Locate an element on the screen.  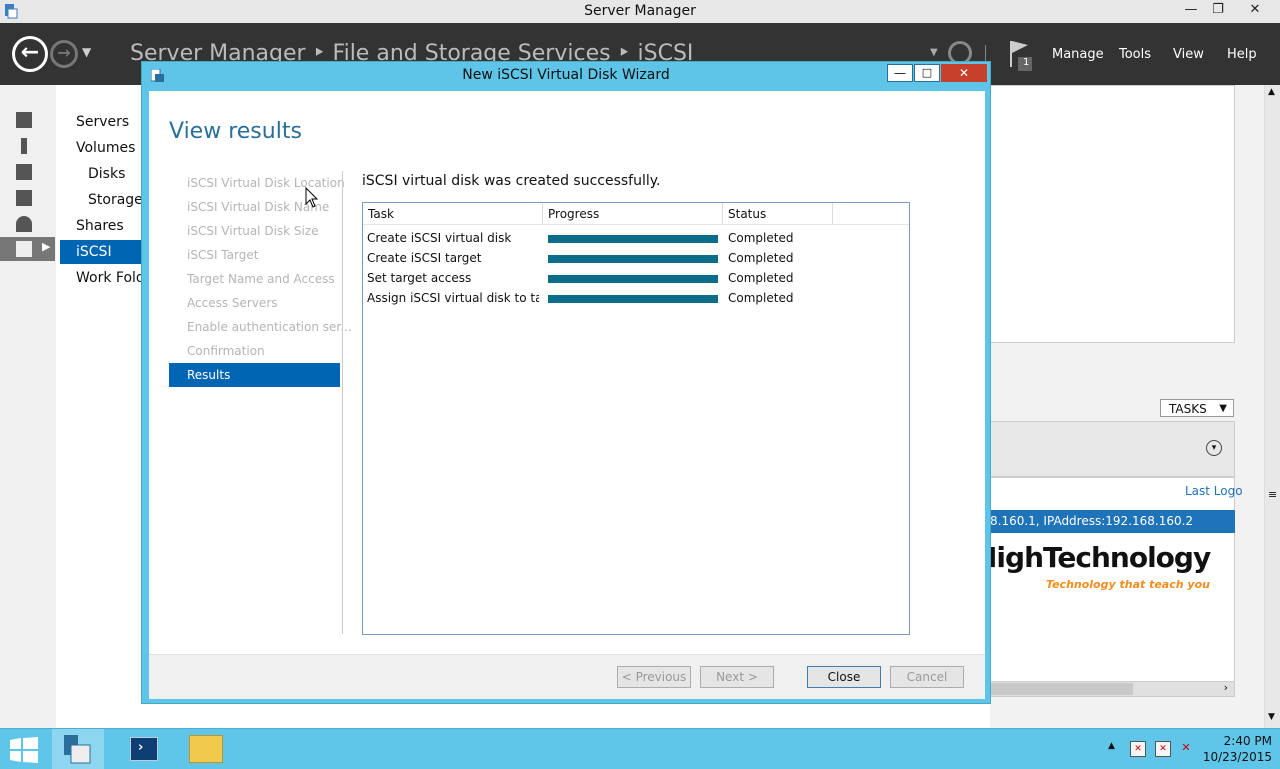
file-explorer-icon is located at coordinates (206, 749).